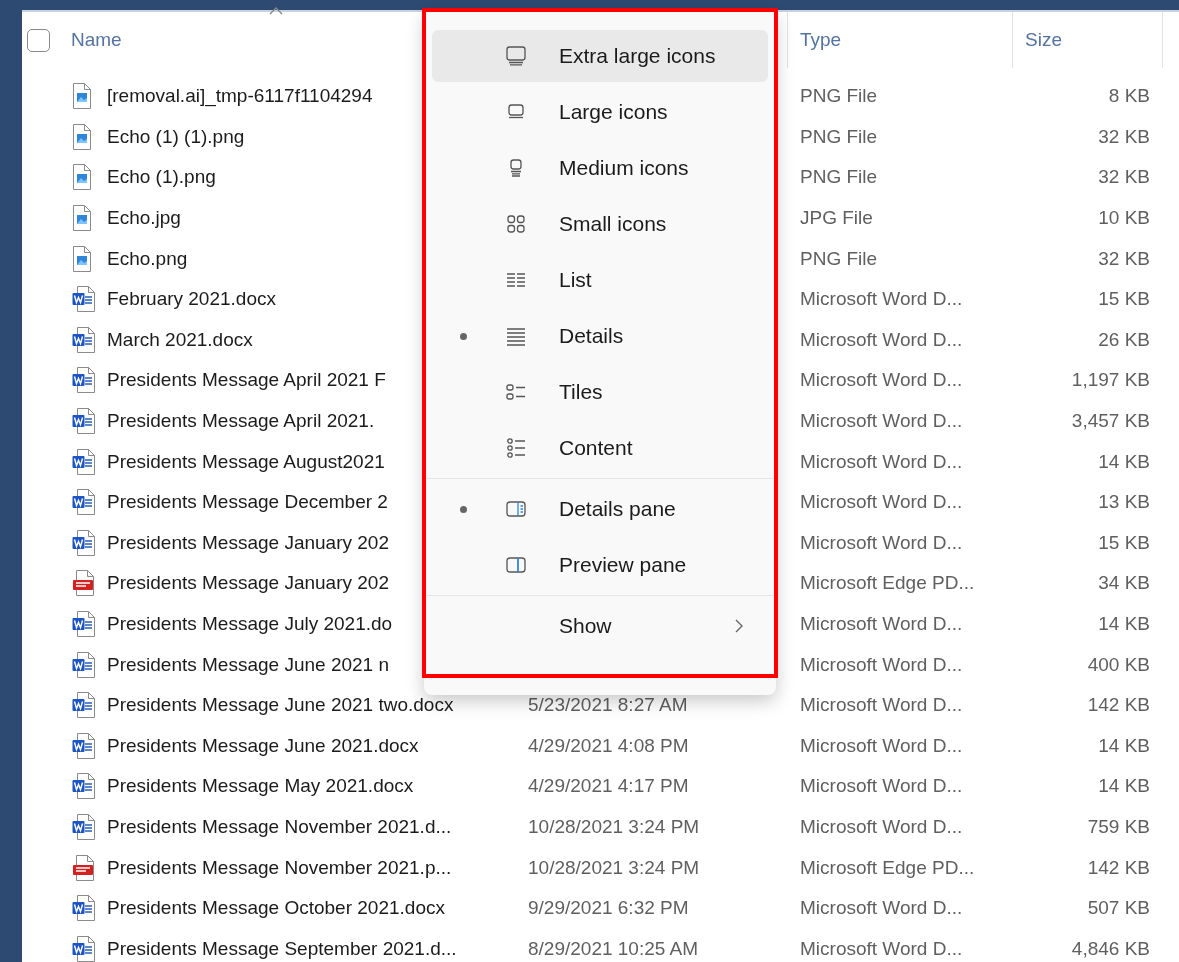 The height and width of the screenshot is (962, 1179). I want to click on file-size: 400 KB, so click(1118, 664).